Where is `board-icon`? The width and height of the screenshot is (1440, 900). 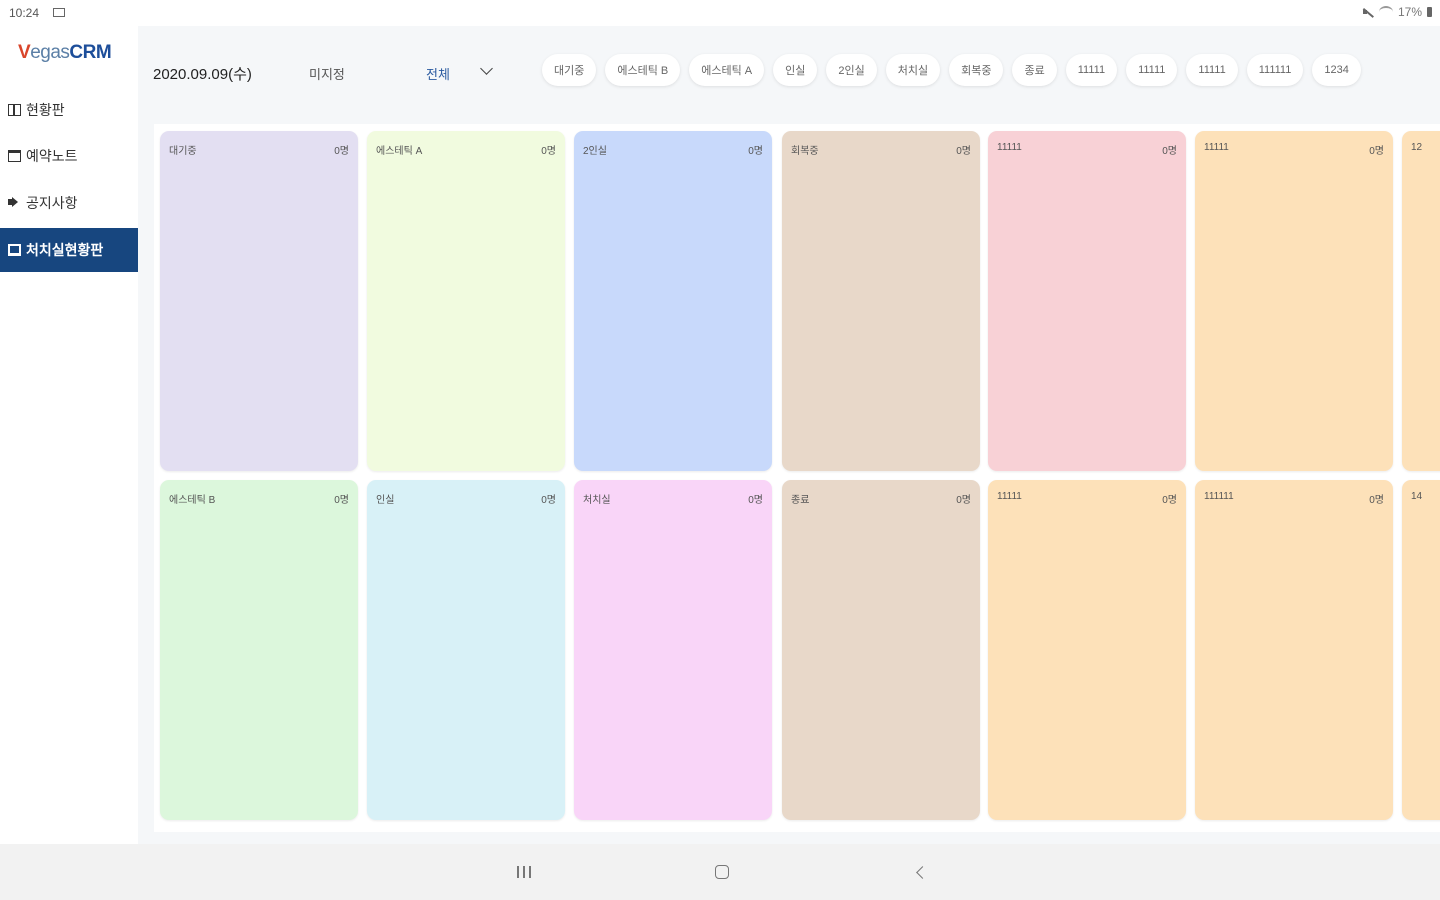 board-icon is located at coordinates (14, 110).